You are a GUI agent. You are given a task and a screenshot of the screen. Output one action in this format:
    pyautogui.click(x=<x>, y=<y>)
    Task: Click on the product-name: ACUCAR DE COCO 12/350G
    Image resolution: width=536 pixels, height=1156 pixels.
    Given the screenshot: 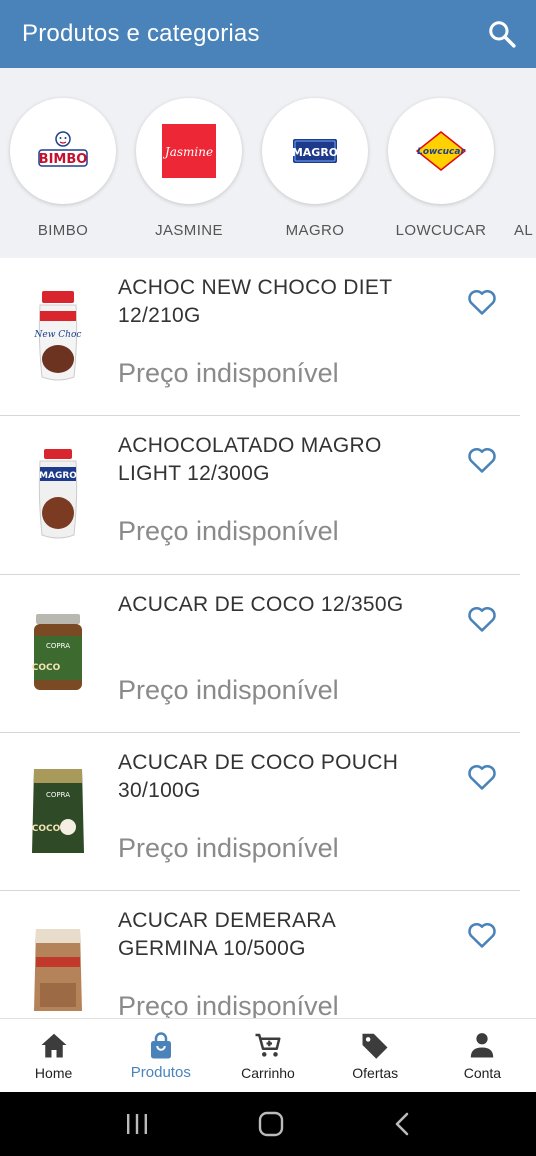 What is the action you would take?
    pyautogui.click(x=261, y=604)
    